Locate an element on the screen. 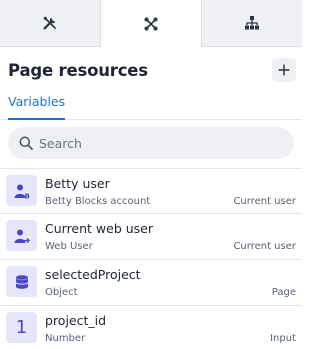  page-title: Page resources is located at coordinates (78, 70).